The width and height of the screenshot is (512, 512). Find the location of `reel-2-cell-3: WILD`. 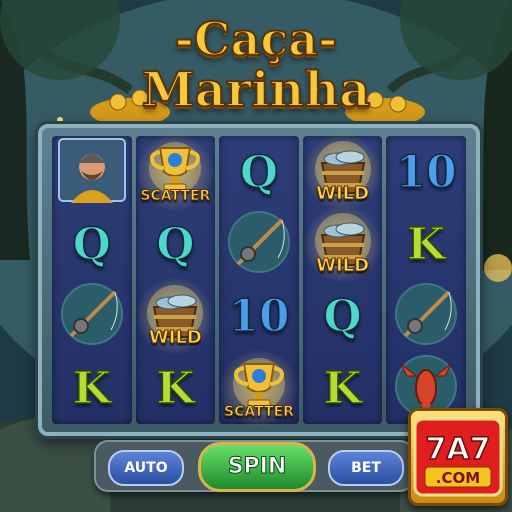

reel-2-cell-3: WILD is located at coordinates (175, 316).